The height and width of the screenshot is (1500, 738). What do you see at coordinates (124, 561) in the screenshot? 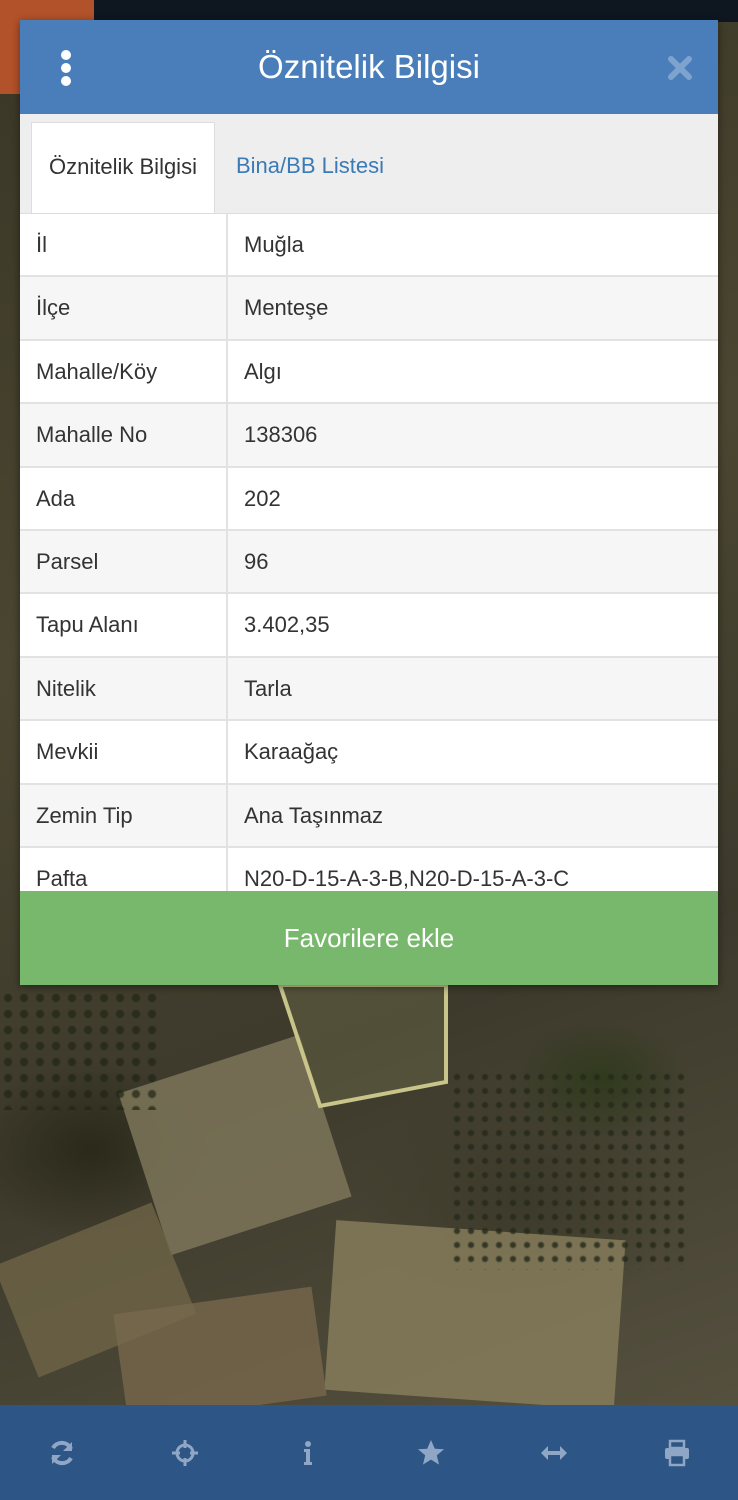
I see `attribute-key: Parsel` at bounding box center [124, 561].